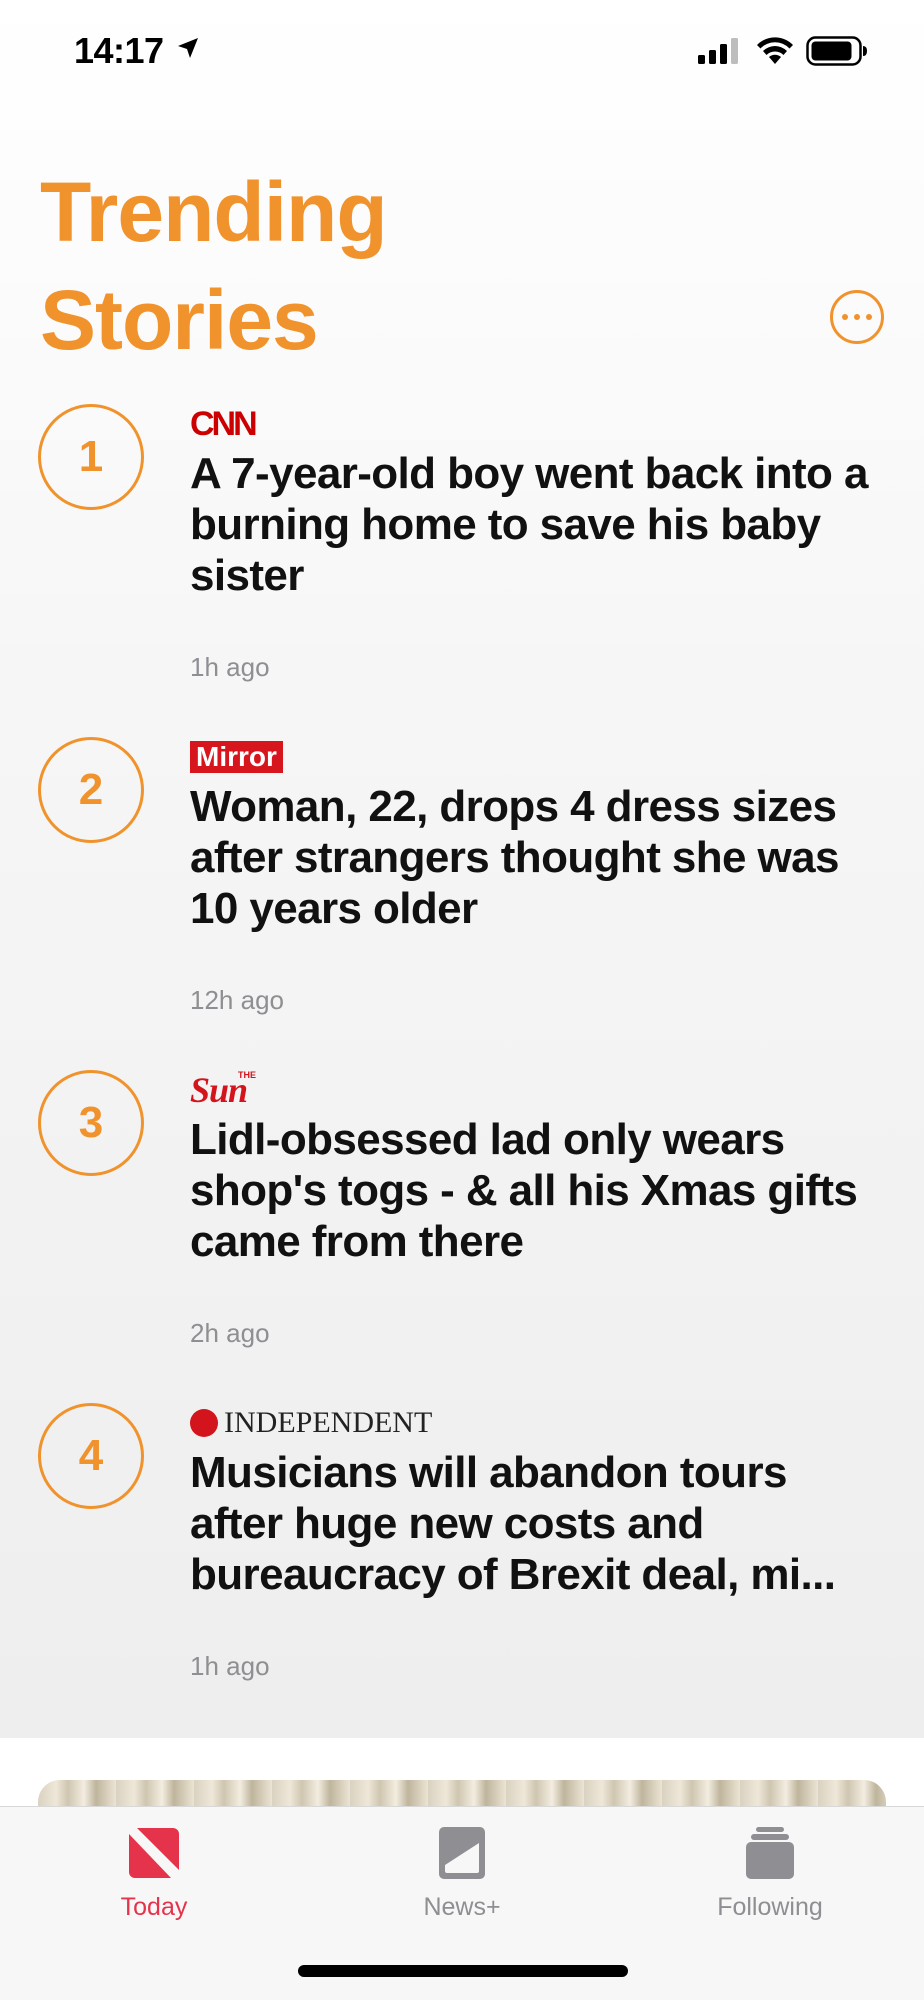  Describe the element at coordinates (91, 1456) in the screenshot. I see `rank-badge: 4` at that location.